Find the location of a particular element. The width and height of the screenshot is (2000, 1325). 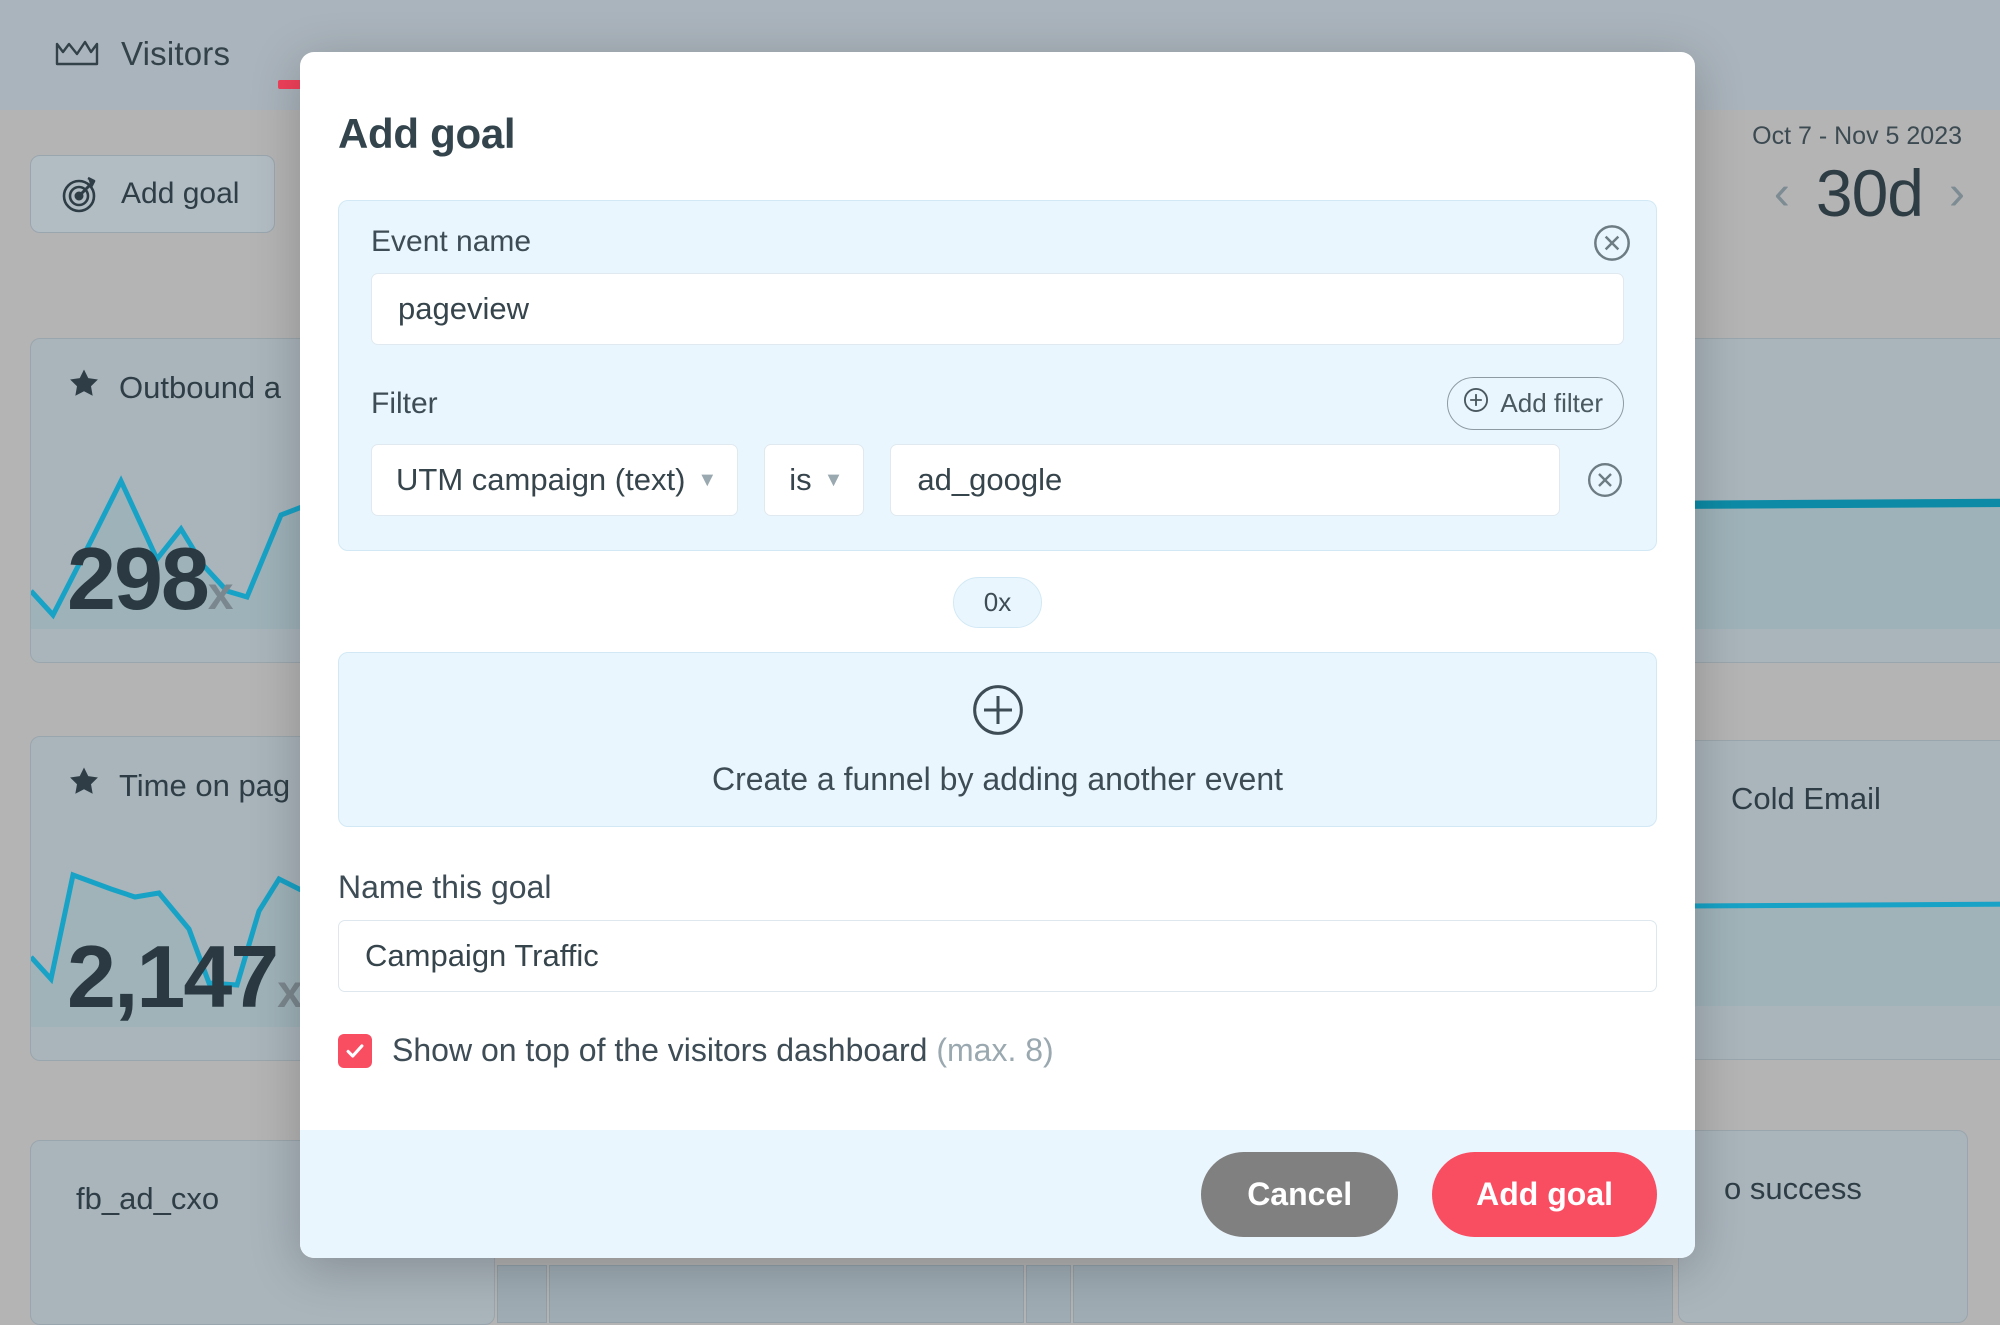

add-funnel-step-label: Create a funnel by adding another event is located at coordinates (997, 779).